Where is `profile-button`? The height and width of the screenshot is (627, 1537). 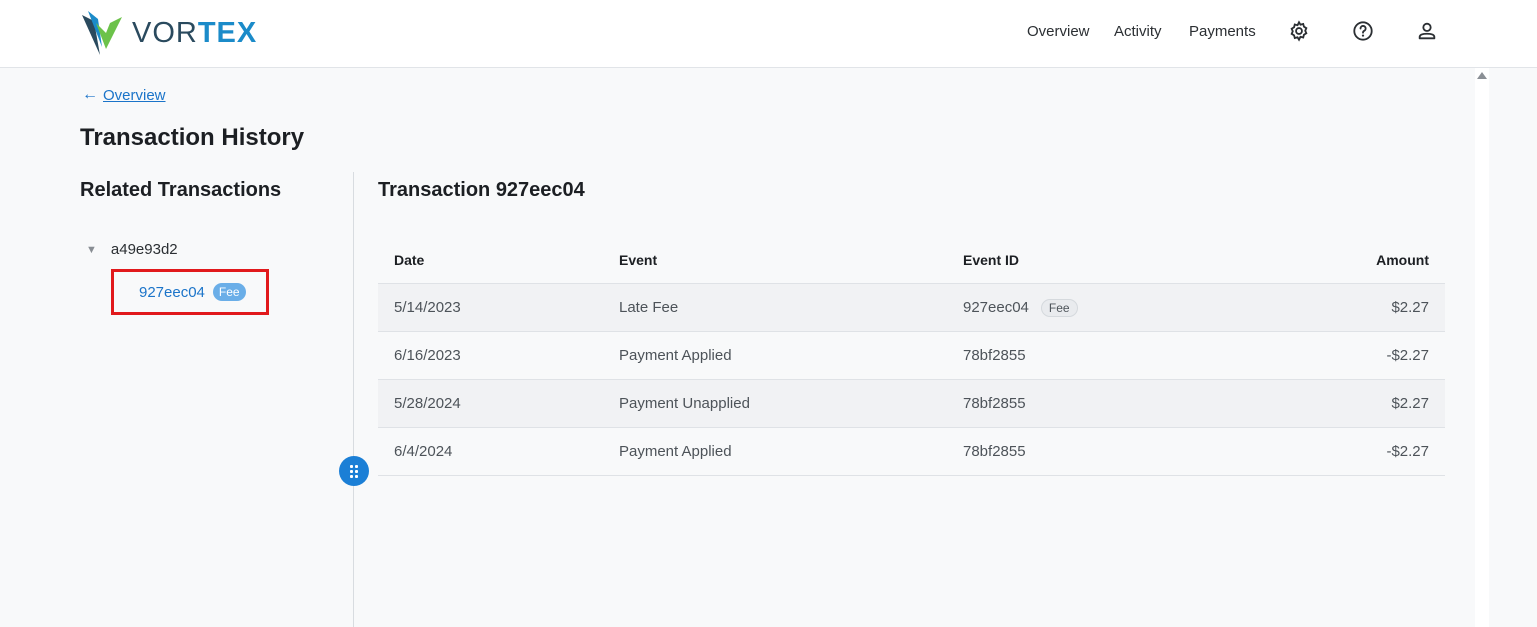
profile-button is located at coordinates (1427, 31).